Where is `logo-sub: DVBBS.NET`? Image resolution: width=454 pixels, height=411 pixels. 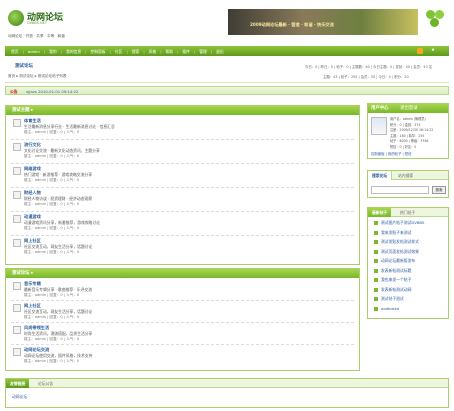
logo-sub: DVBBS.NET is located at coordinates (37, 23).